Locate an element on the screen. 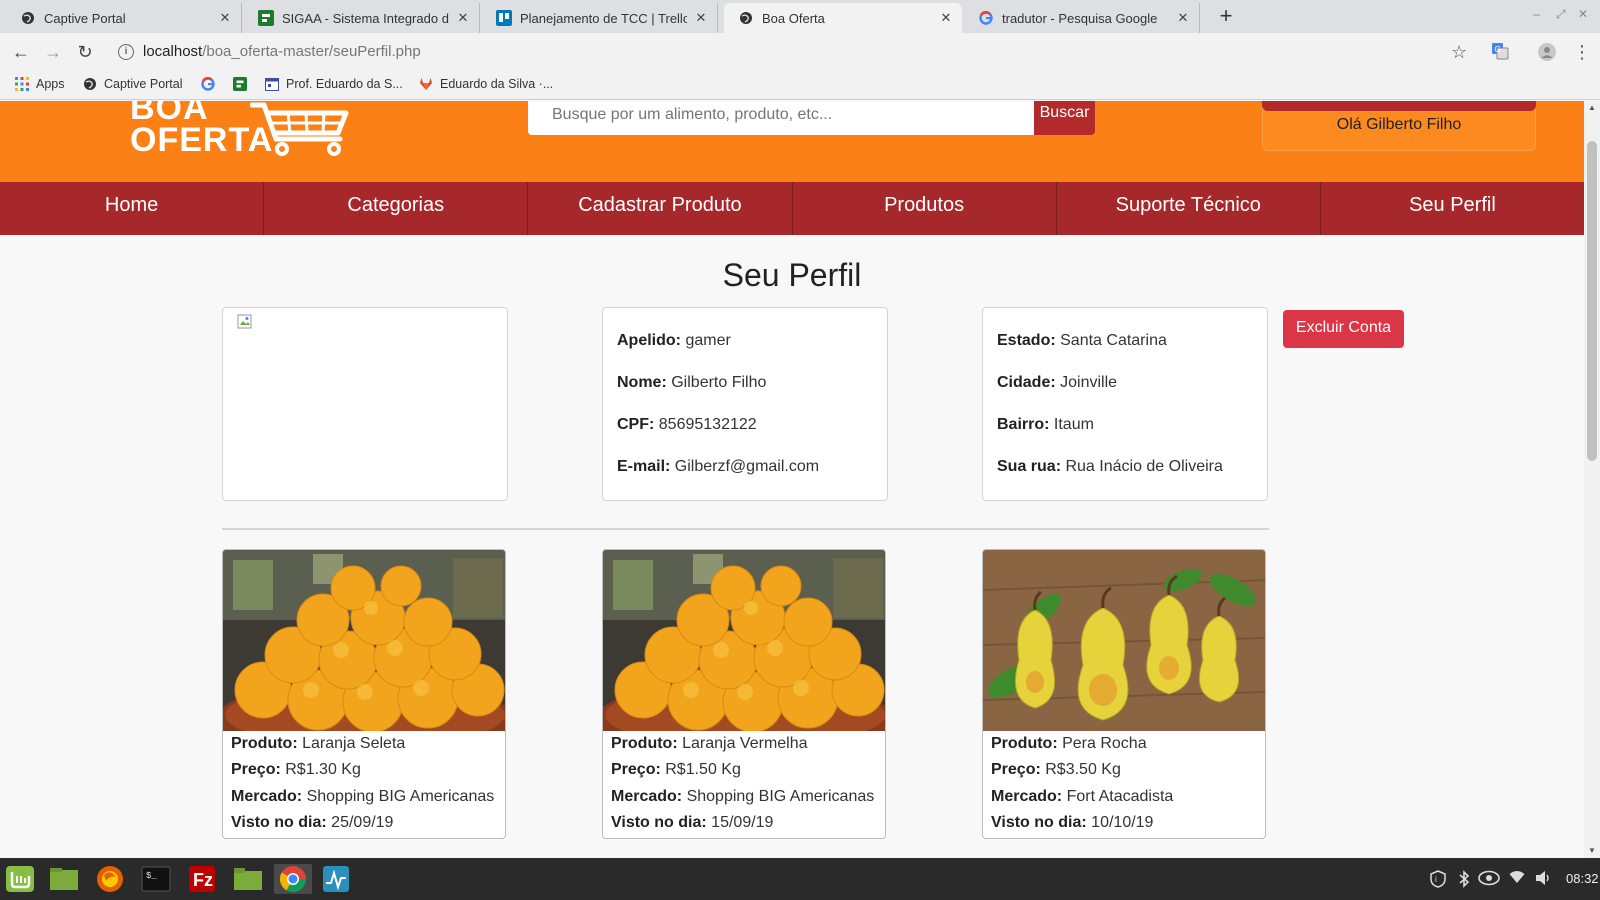  info-value: Gilberzf@gmail.com is located at coordinates (747, 466).